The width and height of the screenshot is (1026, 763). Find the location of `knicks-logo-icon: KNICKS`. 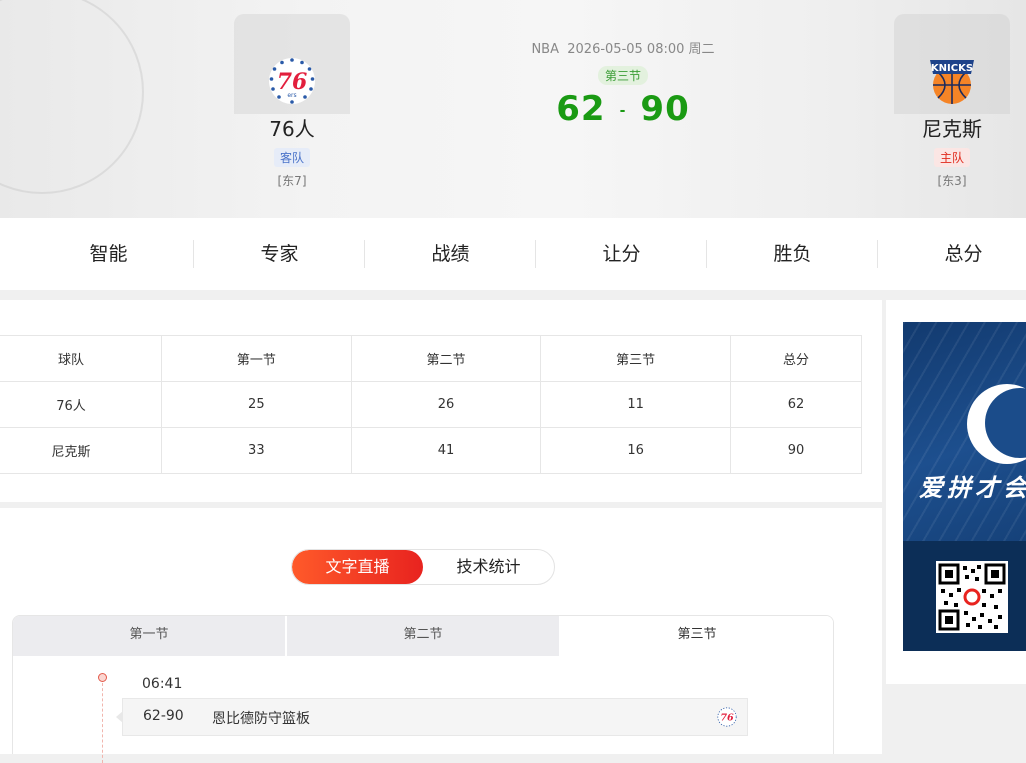

knicks-logo-icon: KNICKS is located at coordinates (952, 81).